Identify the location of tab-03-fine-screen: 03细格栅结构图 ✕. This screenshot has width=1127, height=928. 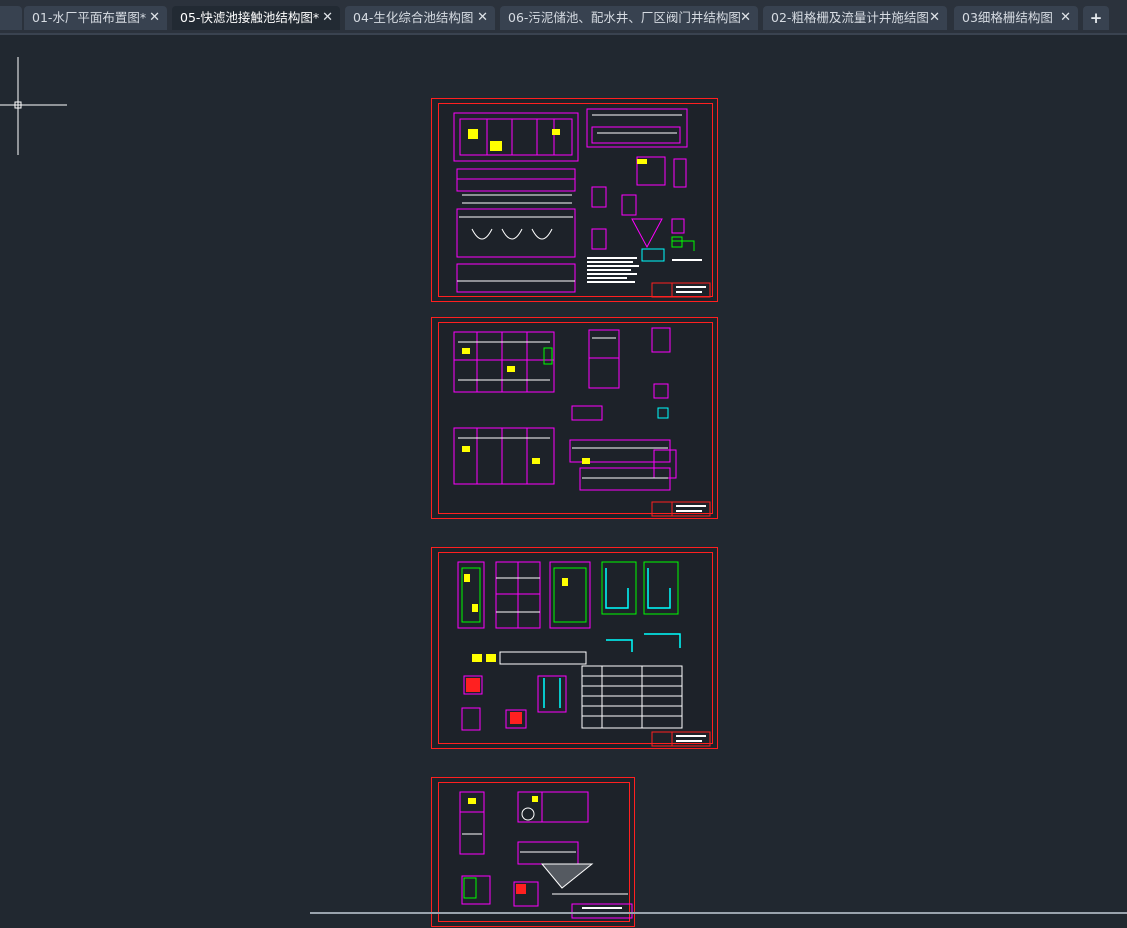
(1016, 18).